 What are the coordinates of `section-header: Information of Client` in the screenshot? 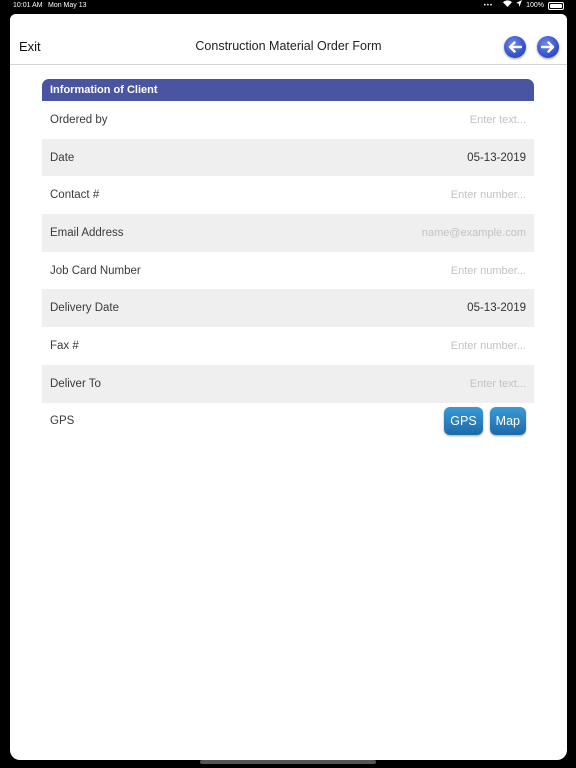 It's located at (288, 90).